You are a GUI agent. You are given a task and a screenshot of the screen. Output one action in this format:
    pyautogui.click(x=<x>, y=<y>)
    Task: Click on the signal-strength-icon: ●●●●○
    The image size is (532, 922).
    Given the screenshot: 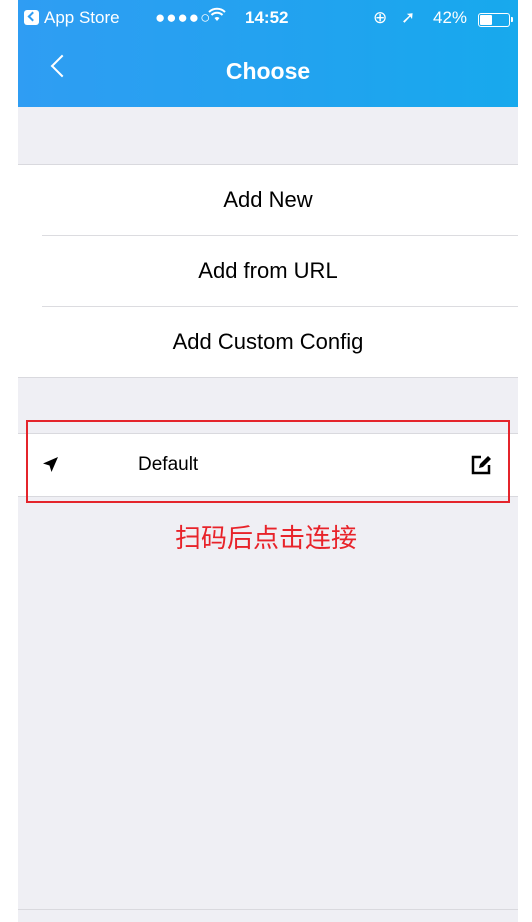 What is the action you would take?
    pyautogui.click(x=183, y=17)
    